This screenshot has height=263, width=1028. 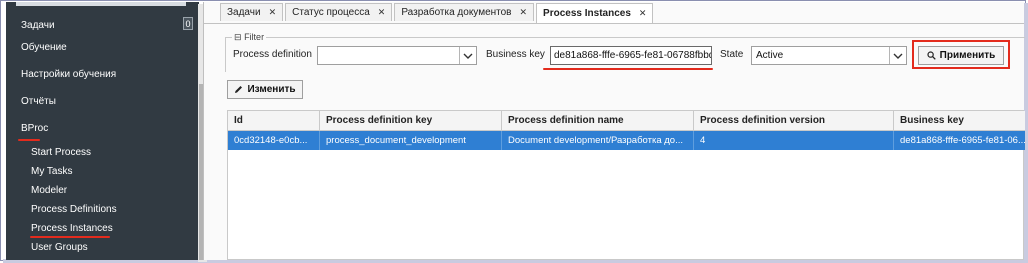 What do you see at coordinates (794, 140) in the screenshot?
I see `cell-definition-version: 4` at bounding box center [794, 140].